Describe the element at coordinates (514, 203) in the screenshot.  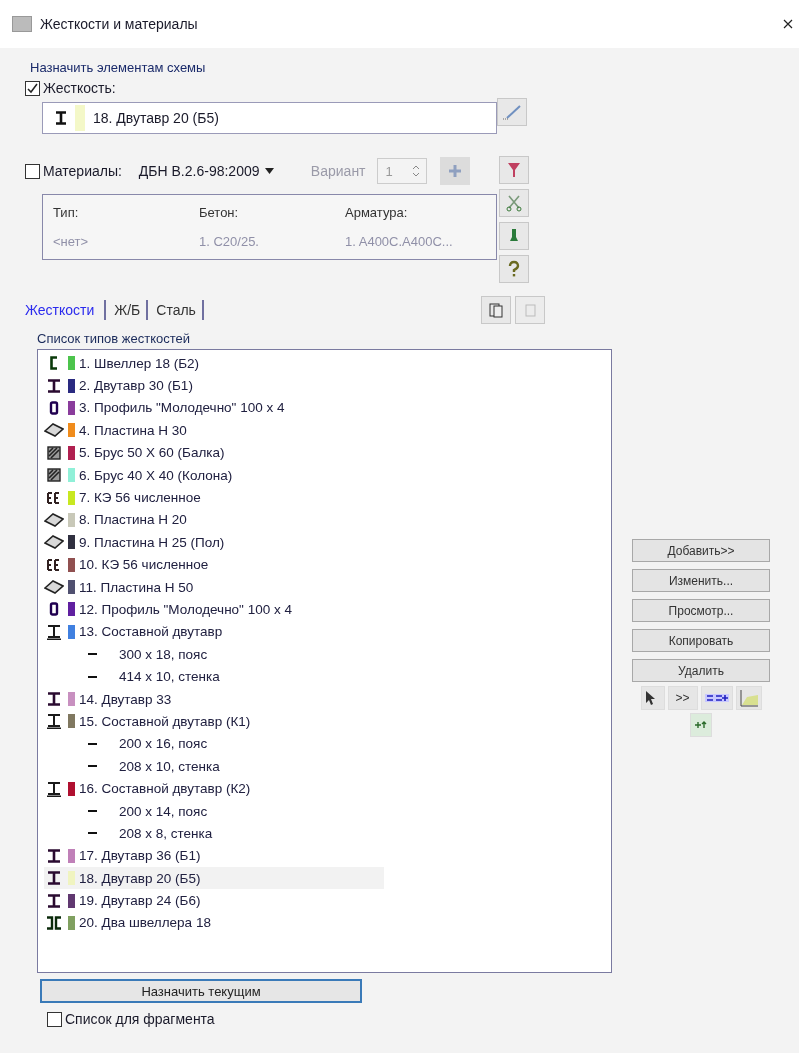
I see `scissors-icon` at that location.